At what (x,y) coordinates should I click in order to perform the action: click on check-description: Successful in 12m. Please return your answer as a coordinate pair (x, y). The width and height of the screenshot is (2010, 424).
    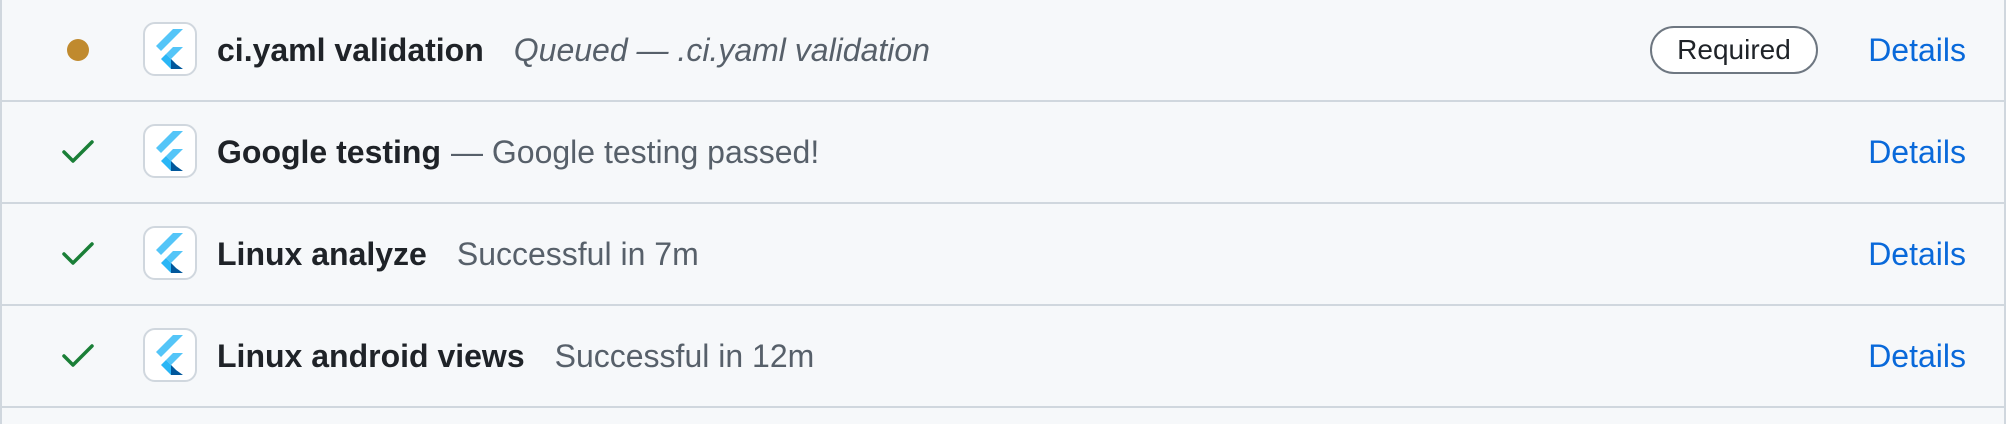
    Looking at the image, I should click on (684, 355).